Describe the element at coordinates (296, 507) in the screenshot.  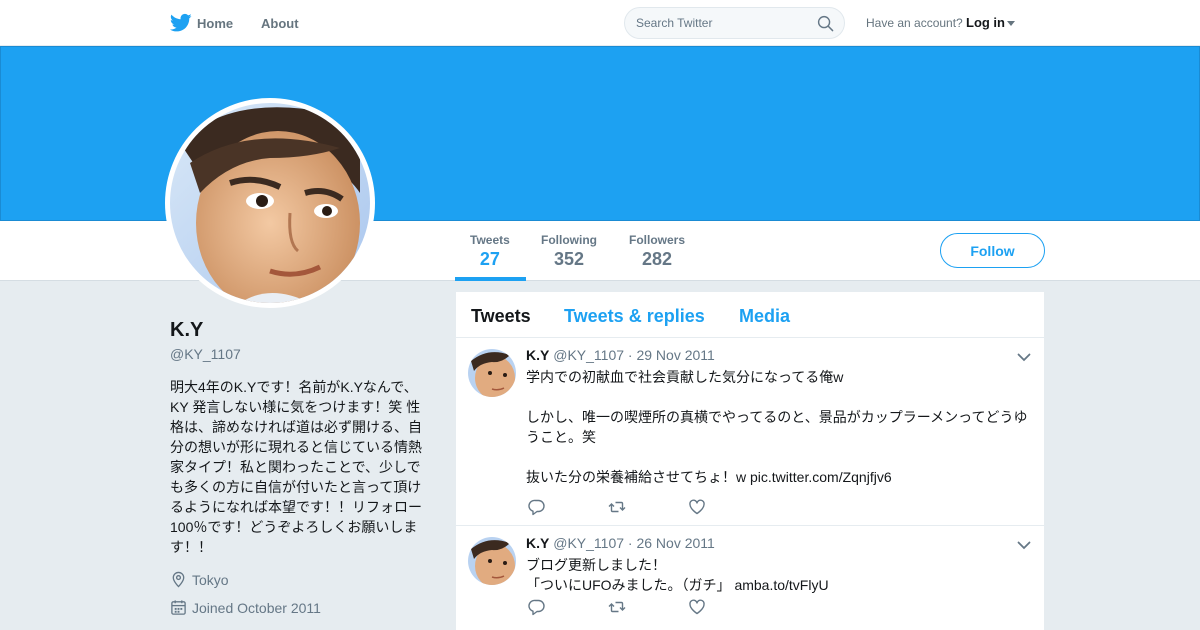
I see `bio-line: るようになれば本望です！！リフォロー` at that location.